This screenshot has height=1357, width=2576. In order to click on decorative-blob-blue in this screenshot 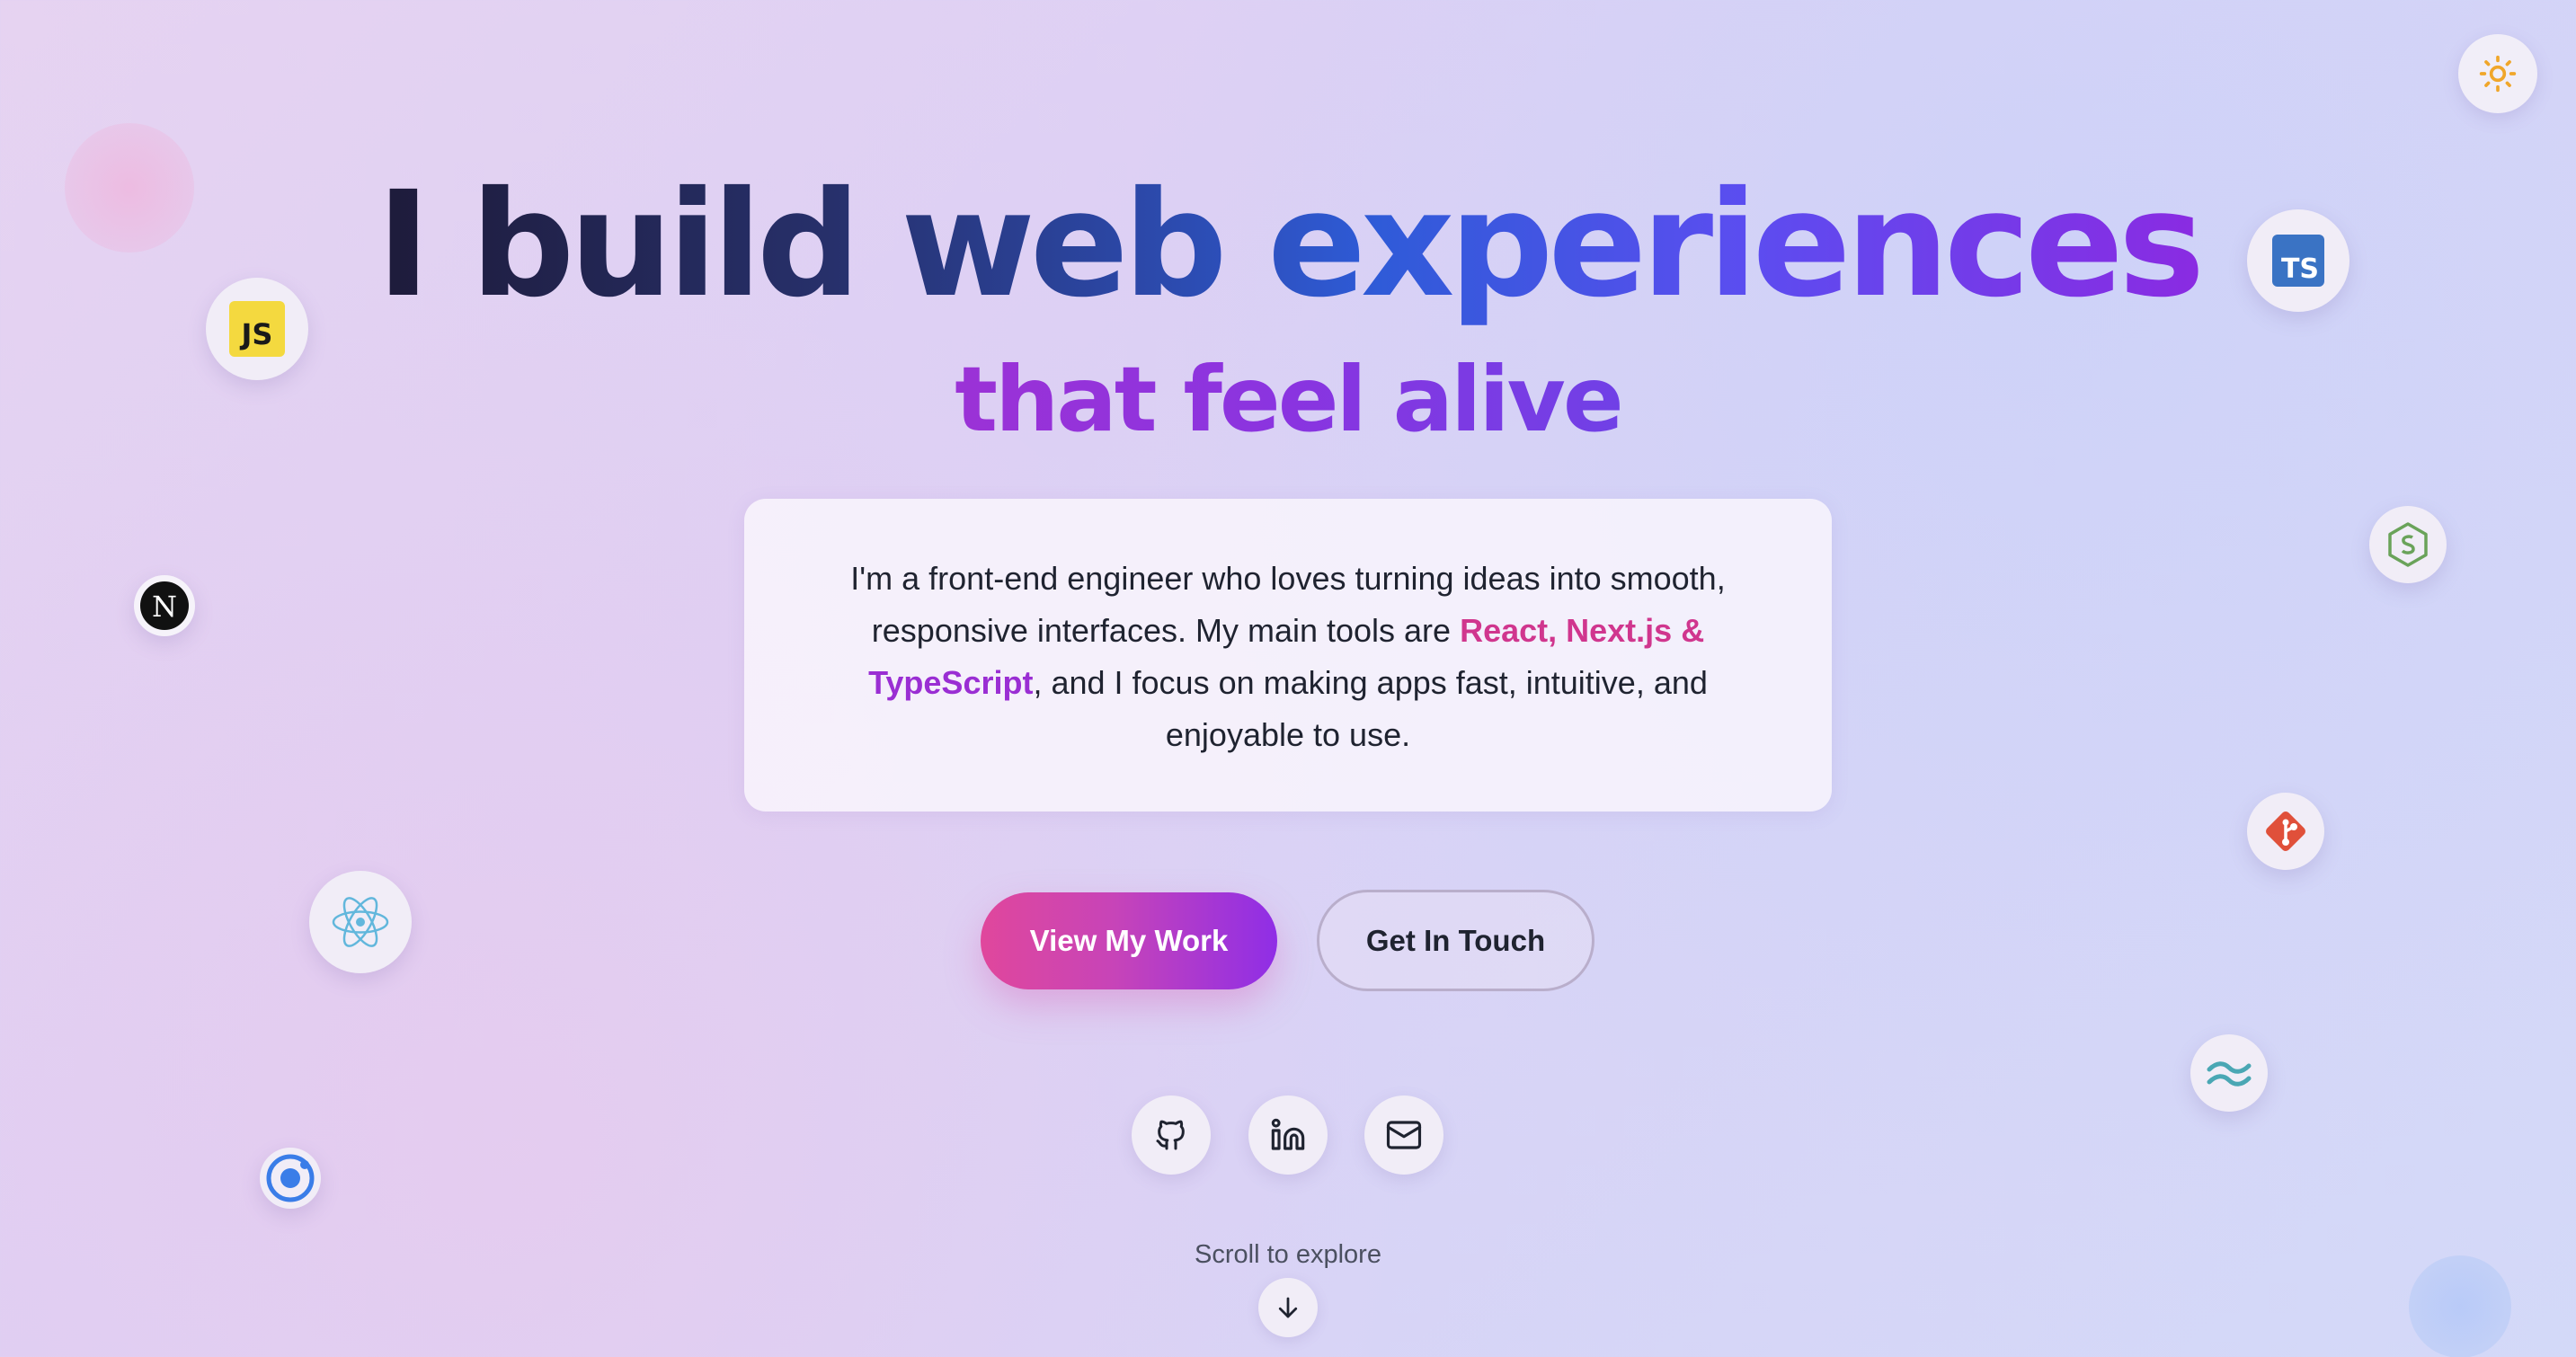, I will do `click(2460, 1306)`.